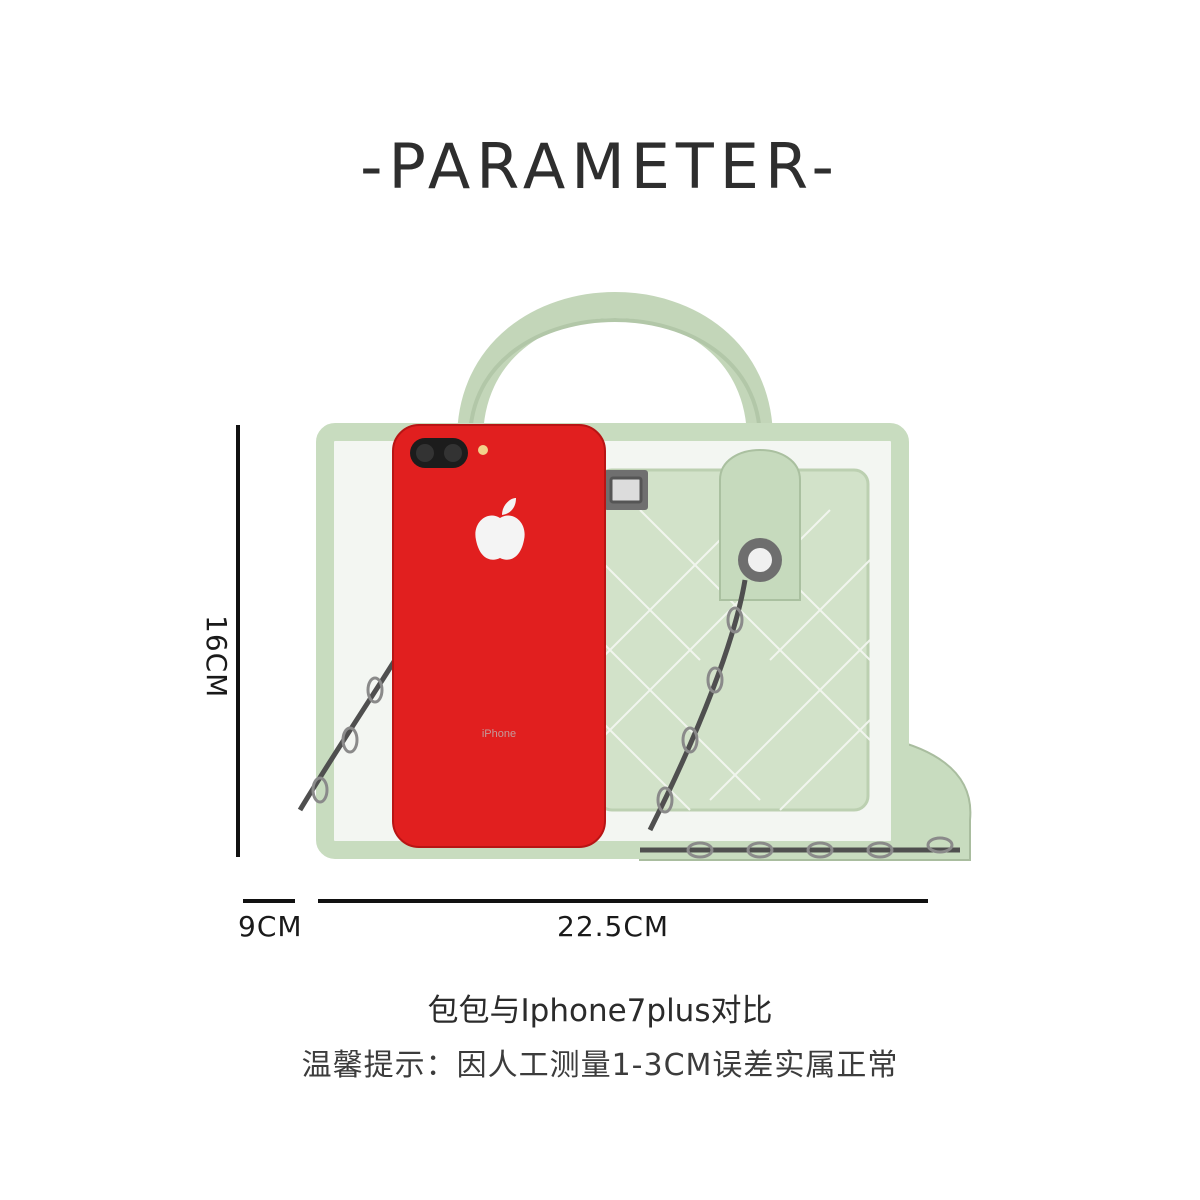 Image resolution: width=1200 pixels, height=1200 pixels. I want to click on phone-brand-text: iPhone, so click(499, 734).